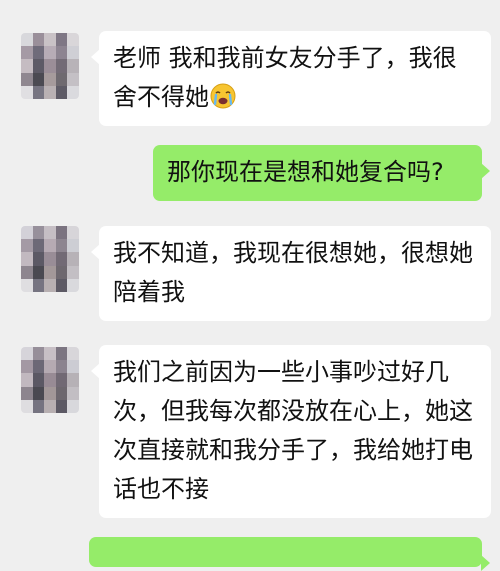  What do you see at coordinates (223, 95) in the screenshot?
I see `crying-face-icon` at bounding box center [223, 95].